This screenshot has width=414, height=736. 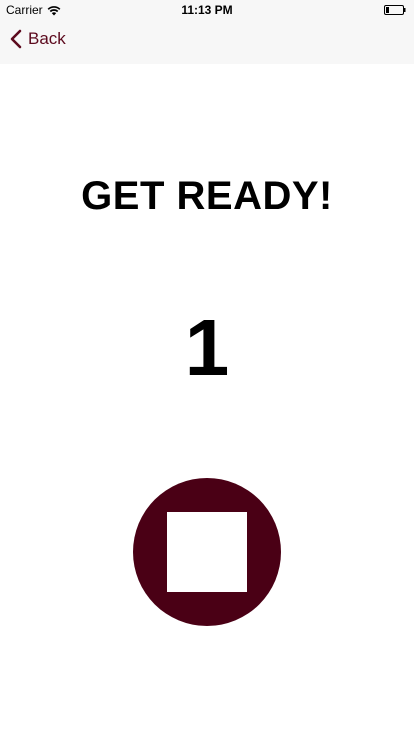 I want to click on chevron-left-icon, so click(x=16, y=39).